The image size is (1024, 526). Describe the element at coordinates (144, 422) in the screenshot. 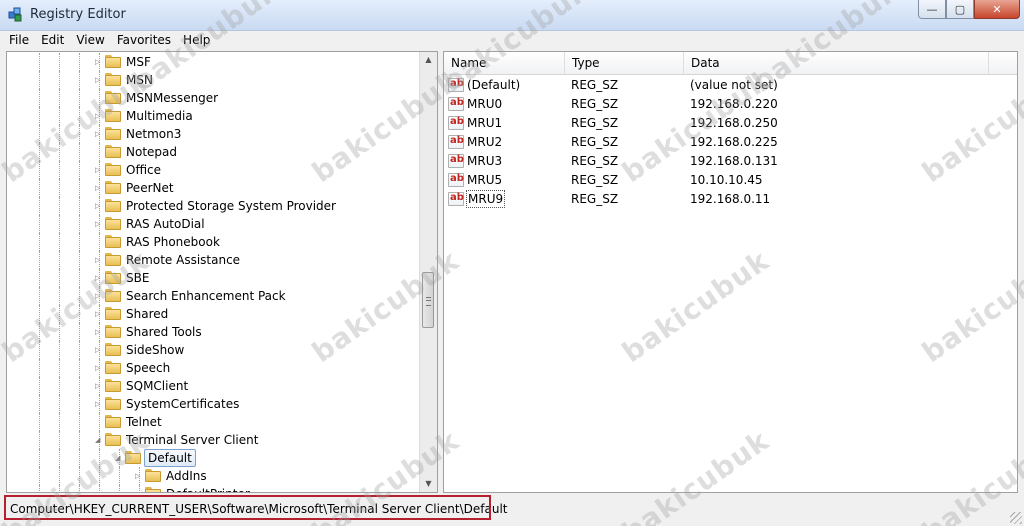

I see `tree-item-label: Telnet` at that location.